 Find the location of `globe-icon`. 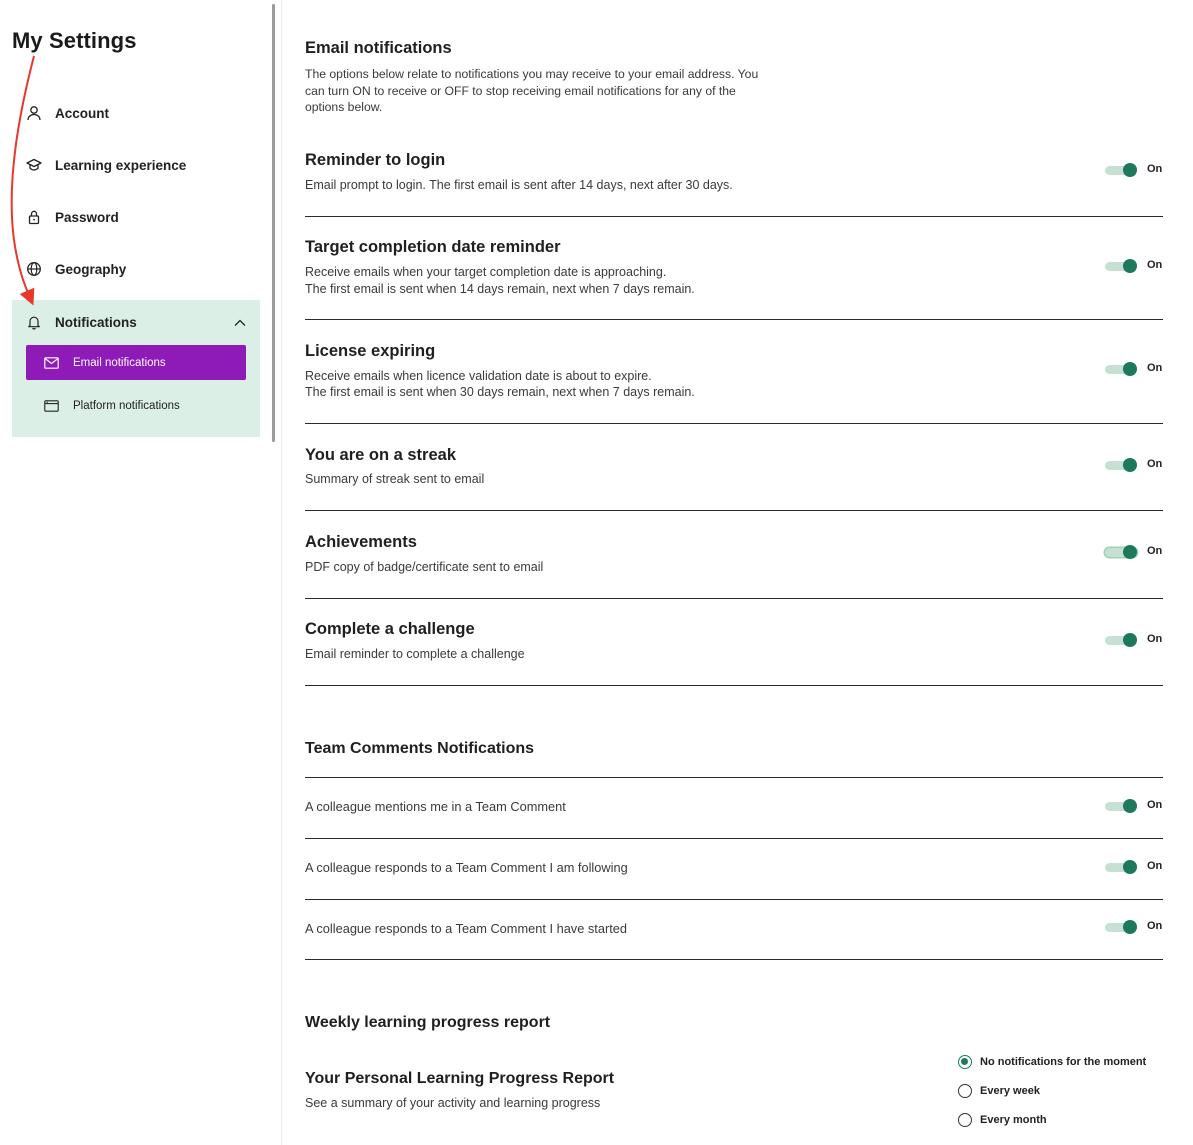

globe-icon is located at coordinates (34, 269).